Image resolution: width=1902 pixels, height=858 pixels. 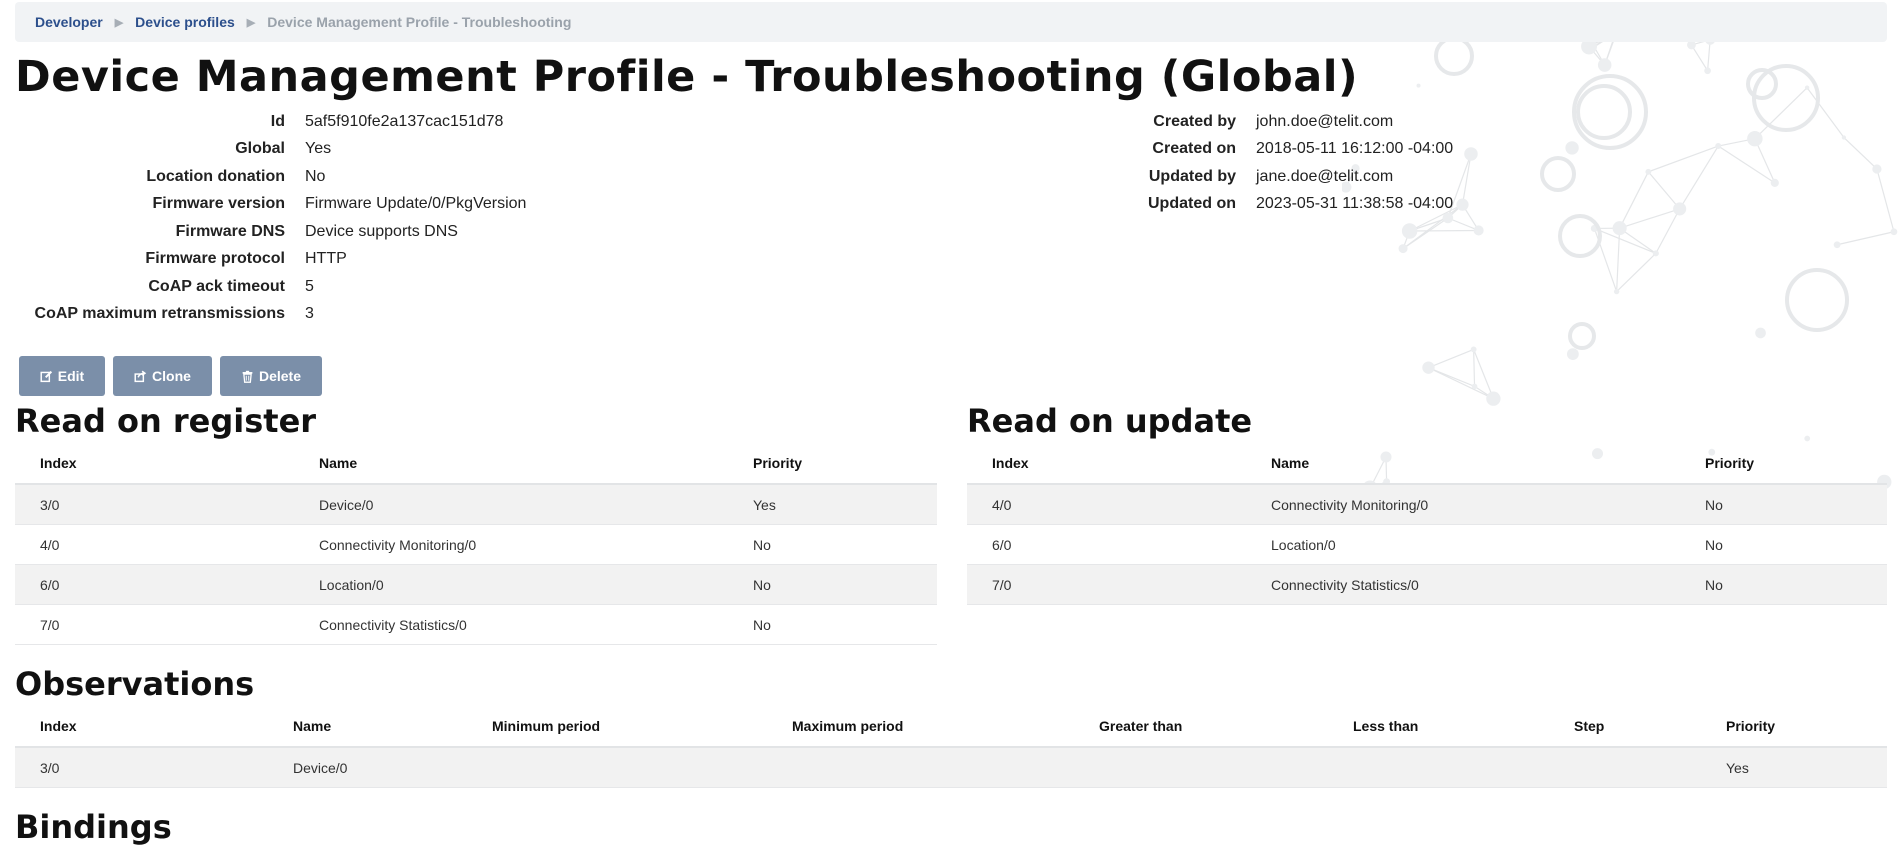 What do you see at coordinates (140, 376) in the screenshot?
I see `share-icon` at bounding box center [140, 376].